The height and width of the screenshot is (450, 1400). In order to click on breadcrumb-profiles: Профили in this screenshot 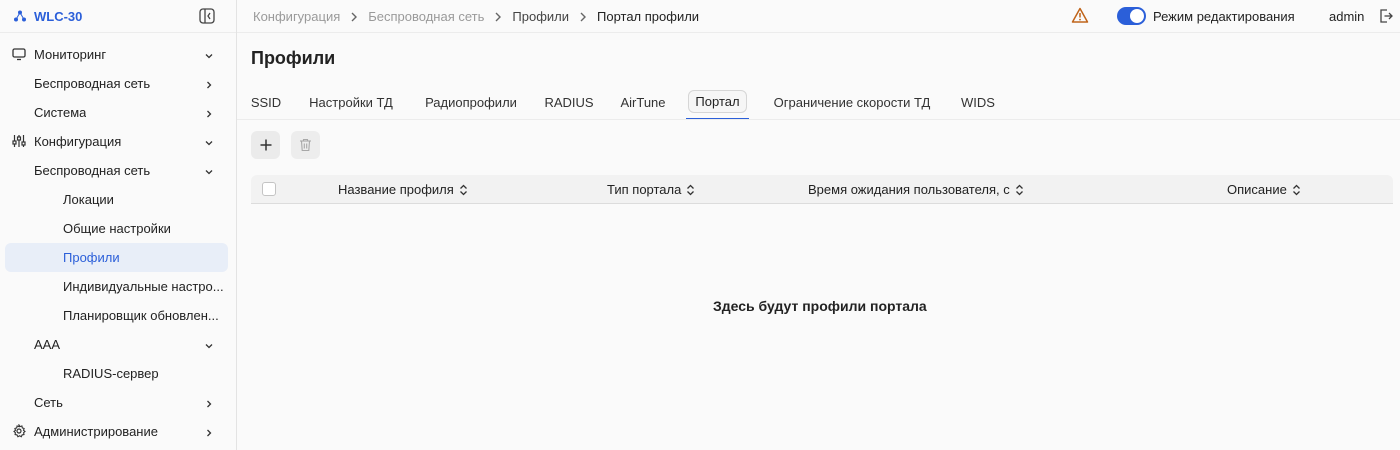, I will do `click(540, 16)`.